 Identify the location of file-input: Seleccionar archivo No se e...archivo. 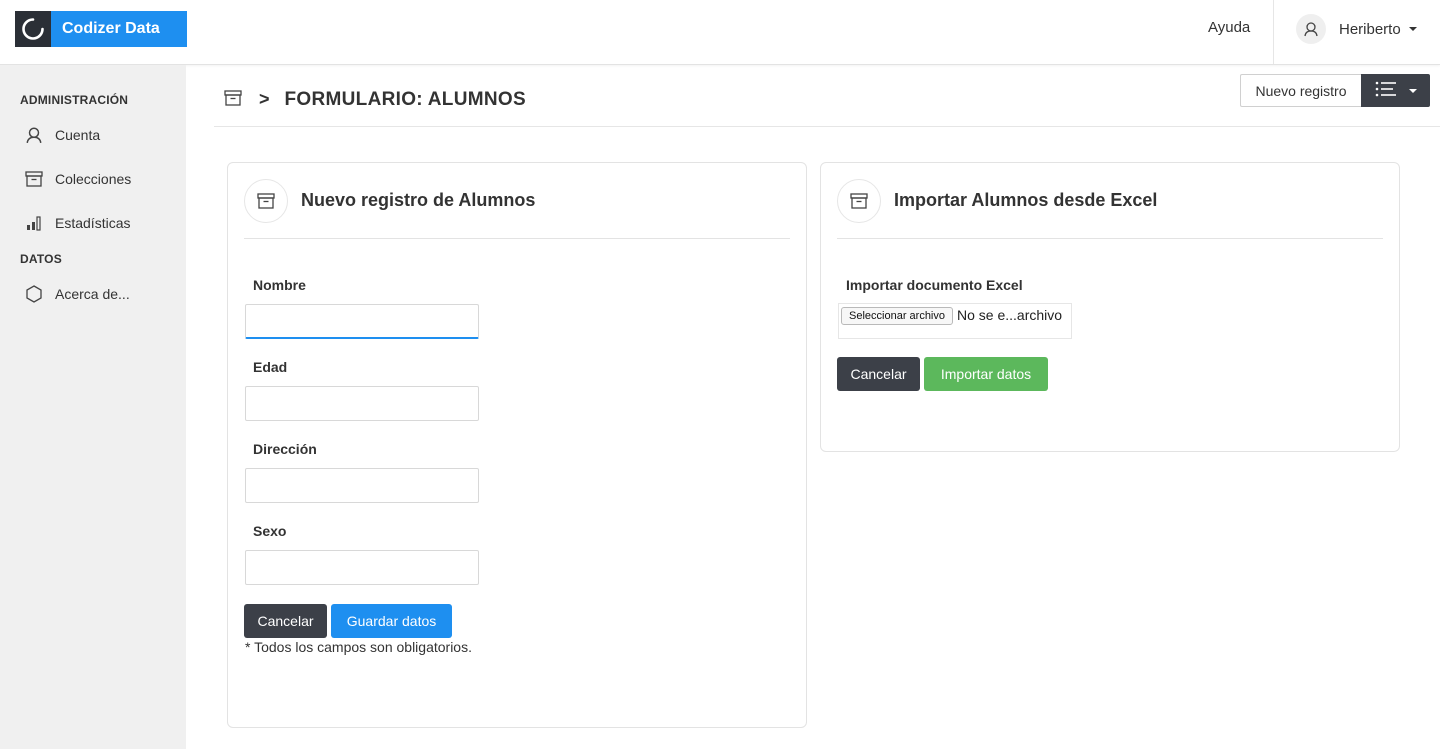
(955, 321).